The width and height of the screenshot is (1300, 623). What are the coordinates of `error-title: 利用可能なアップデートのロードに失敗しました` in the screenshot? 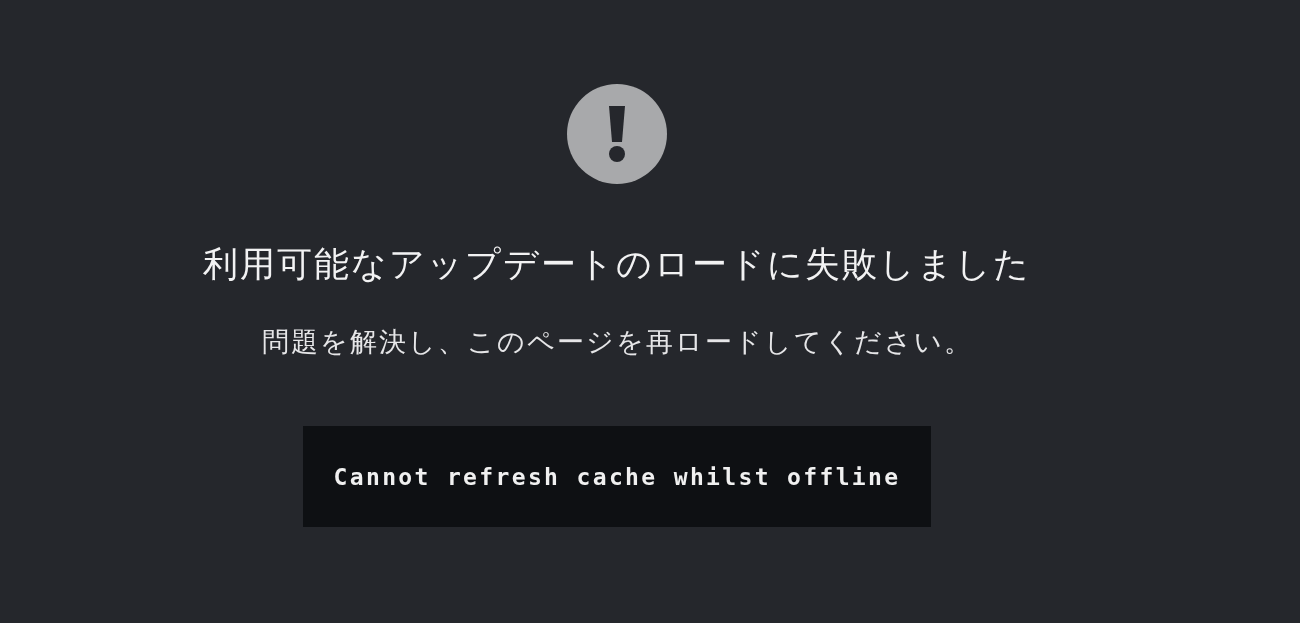 It's located at (617, 264).